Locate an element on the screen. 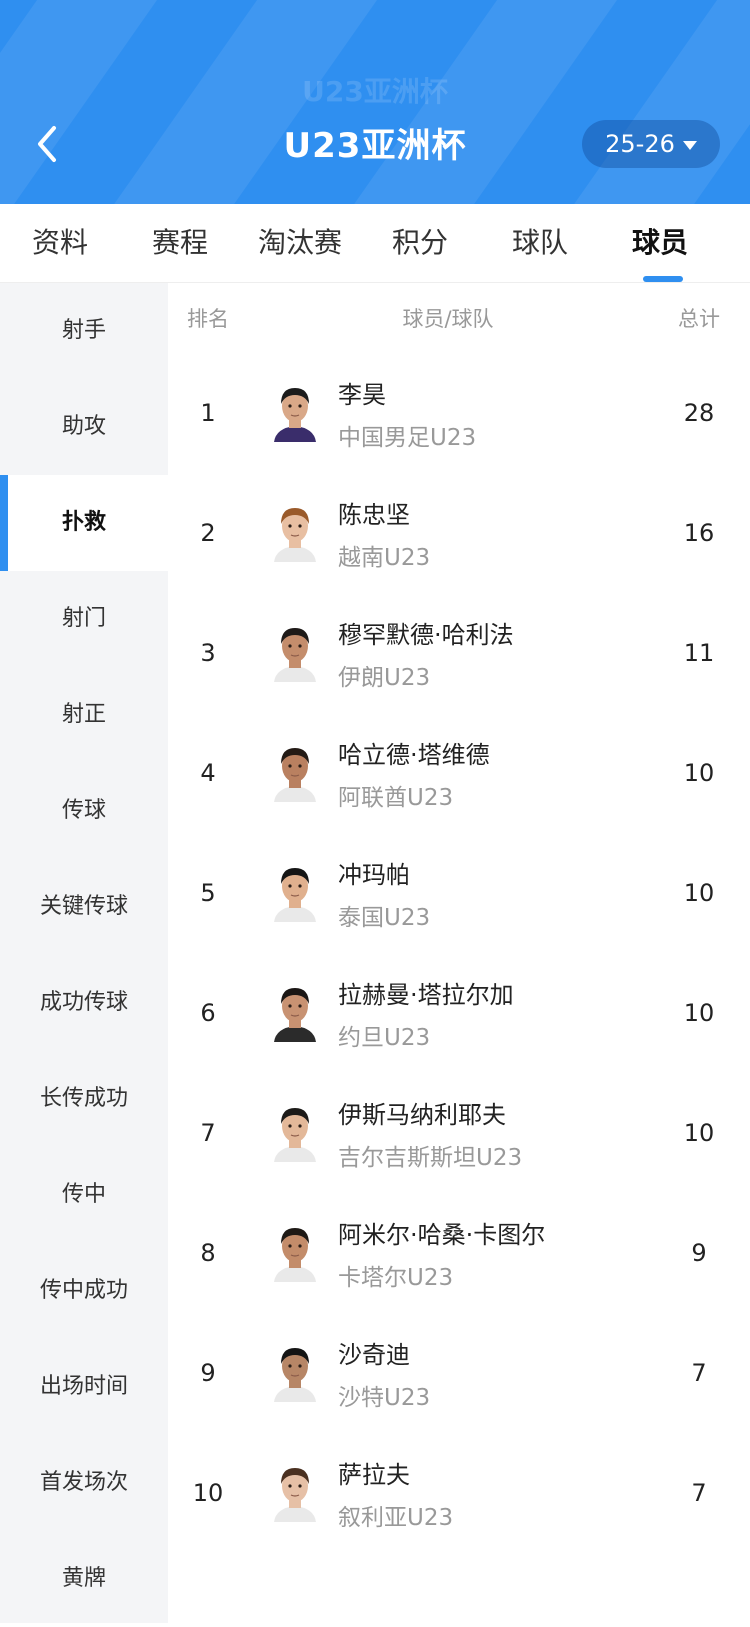 This screenshot has height=1627, width=750. rank-cell: 7 is located at coordinates (208, 1133).